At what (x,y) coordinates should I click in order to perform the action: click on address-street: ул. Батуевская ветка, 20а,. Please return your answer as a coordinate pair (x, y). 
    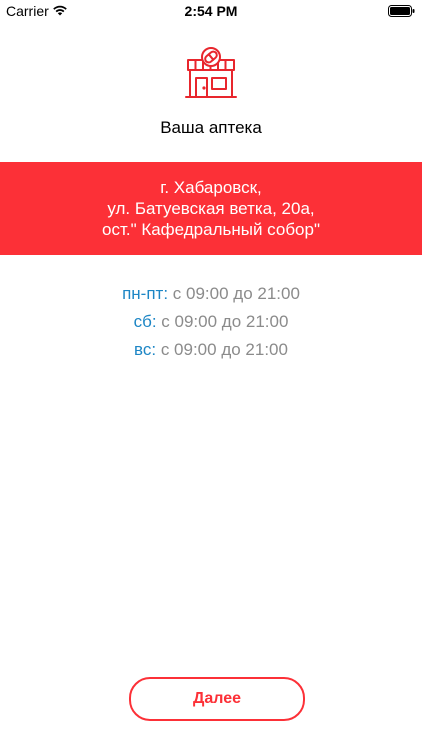
    Looking at the image, I should click on (211, 208).